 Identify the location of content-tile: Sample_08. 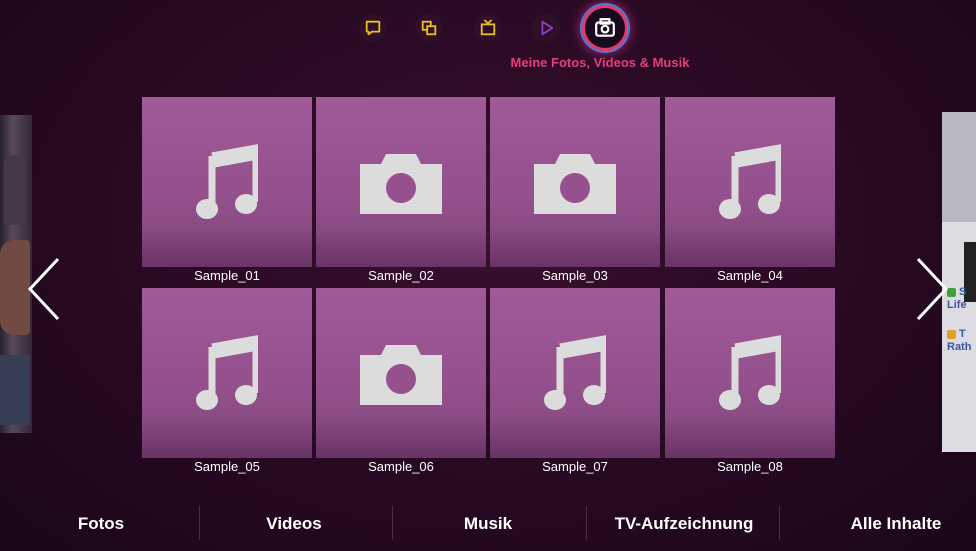
(750, 383).